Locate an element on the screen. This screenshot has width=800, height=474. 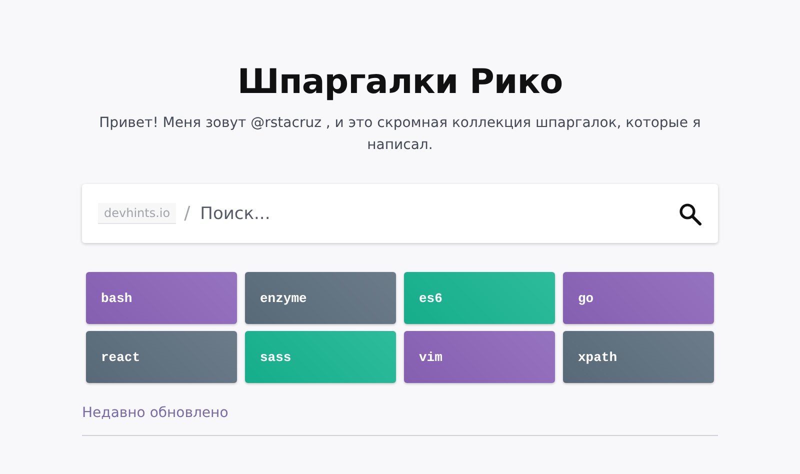
intro-text: Привет! Меня зовут @rstacruz , и это скромная коллекция шпаргалок, которые я написал. is located at coordinates (400, 134).